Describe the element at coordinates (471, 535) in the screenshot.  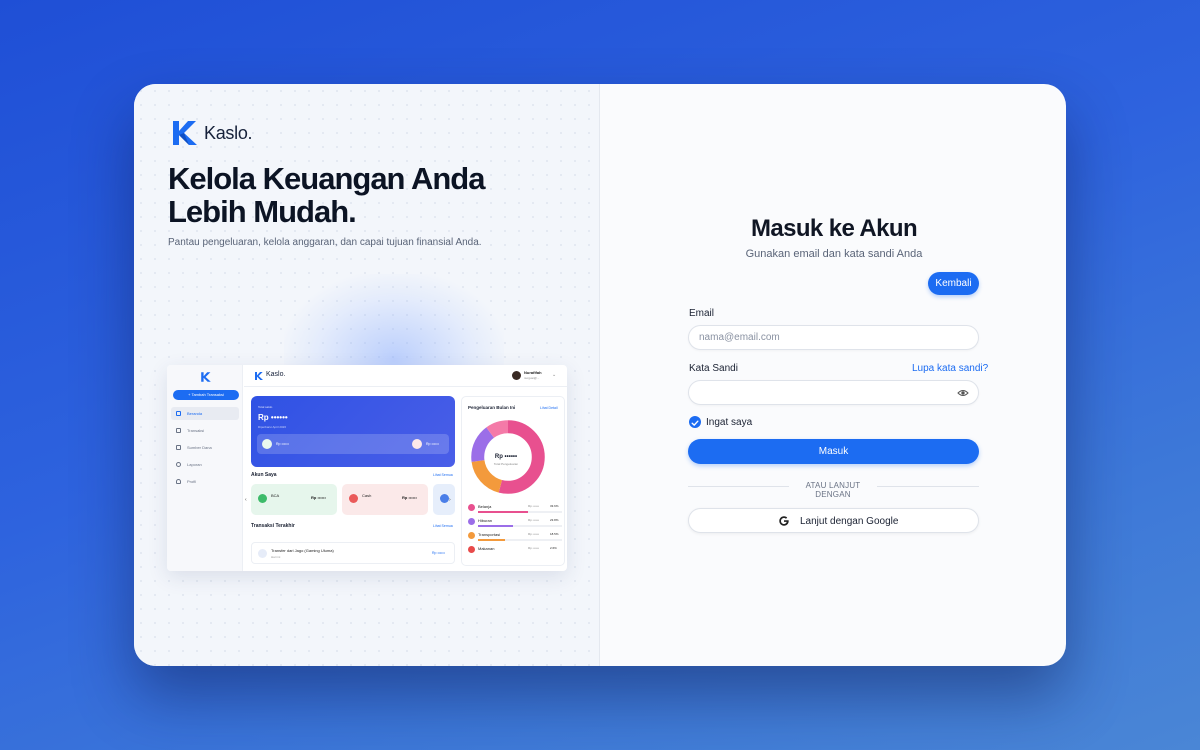
I see `transport-icon` at that location.